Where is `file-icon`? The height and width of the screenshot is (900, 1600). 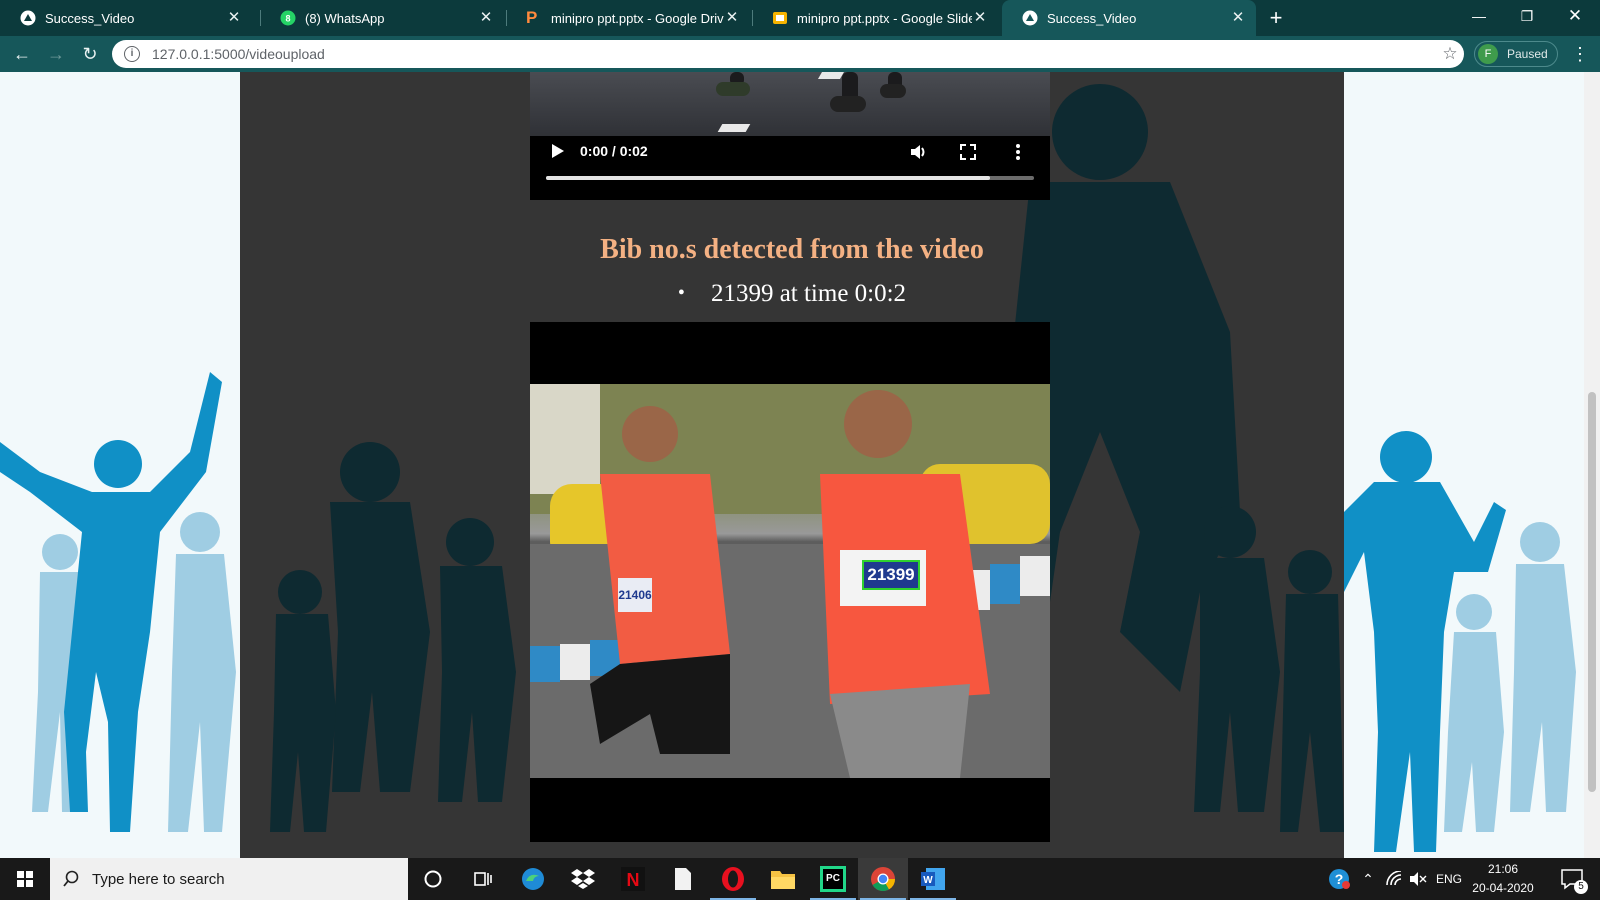 file-icon is located at coordinates (683, 879).